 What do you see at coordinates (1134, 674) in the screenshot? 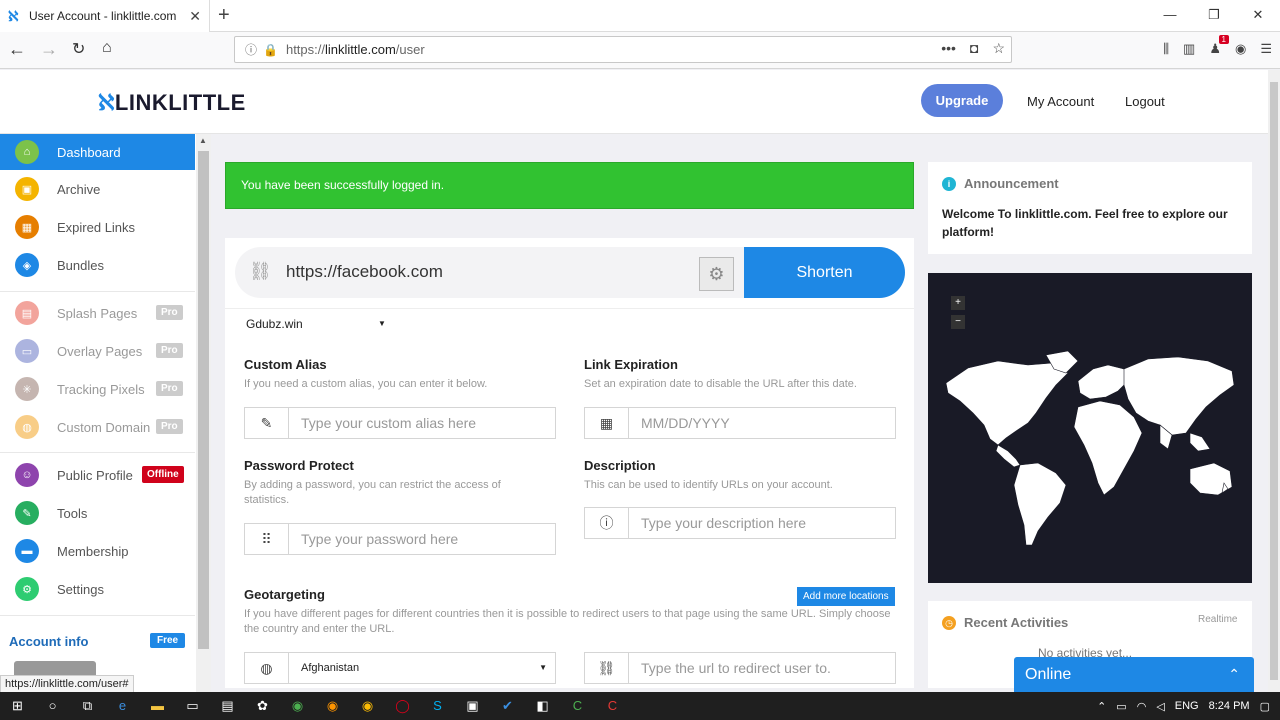
I see `chat-widget: Online ⌃` at bounding box center [1134, 674].